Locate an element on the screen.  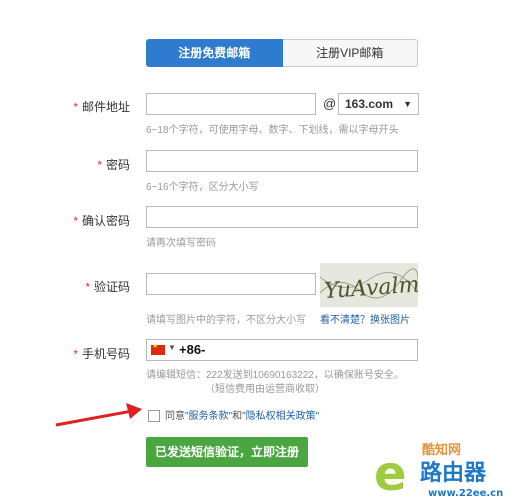
email-input is located at coordinates (231, 104).